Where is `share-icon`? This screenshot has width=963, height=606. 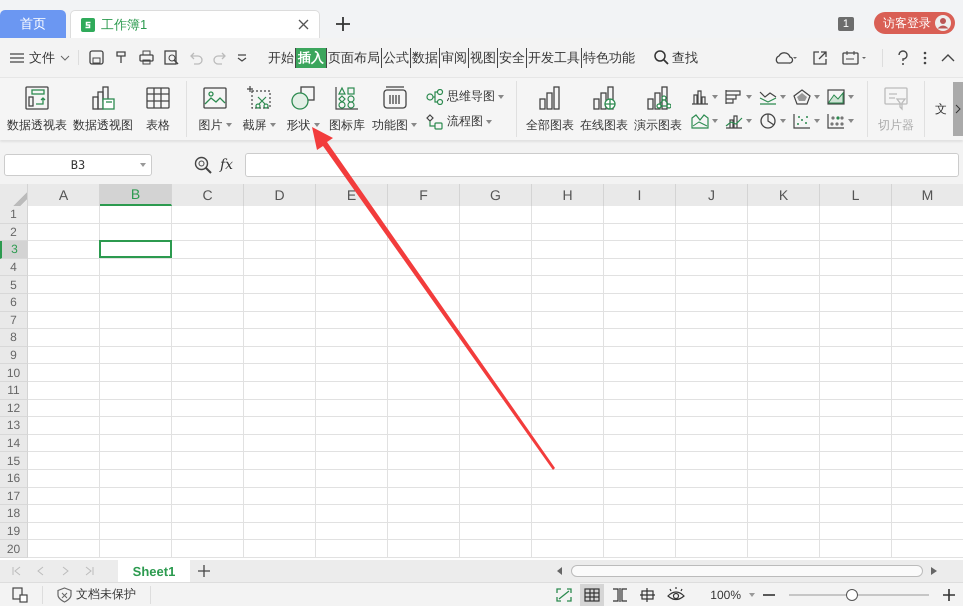 share-icon is located at coordinates (820, 58).